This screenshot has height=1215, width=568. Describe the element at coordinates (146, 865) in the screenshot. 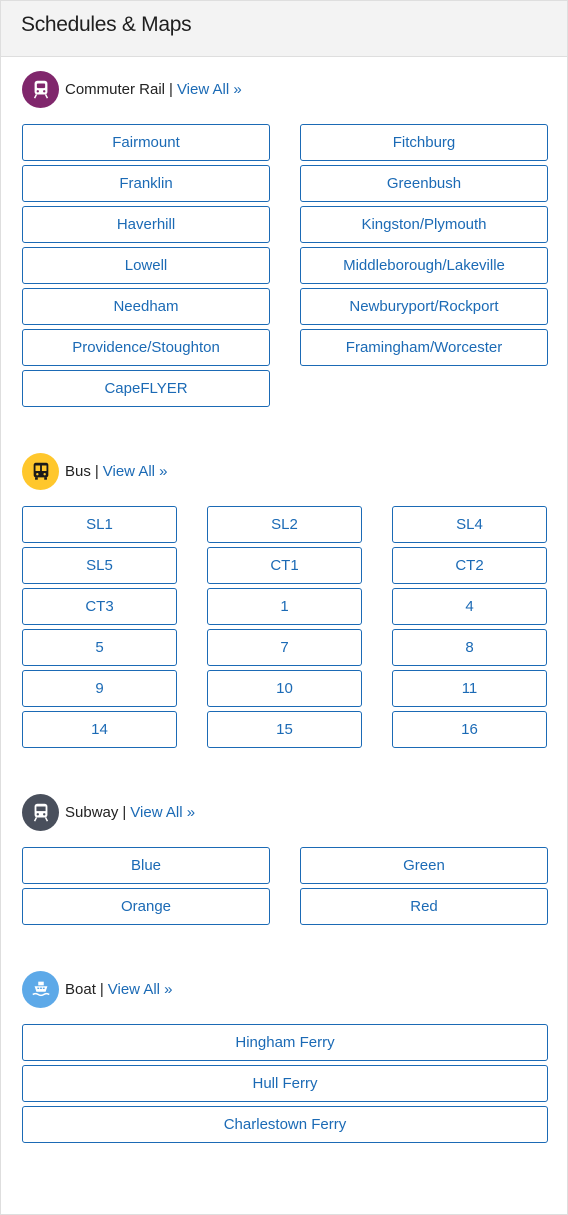

I see `route-button: Blue` at that location.